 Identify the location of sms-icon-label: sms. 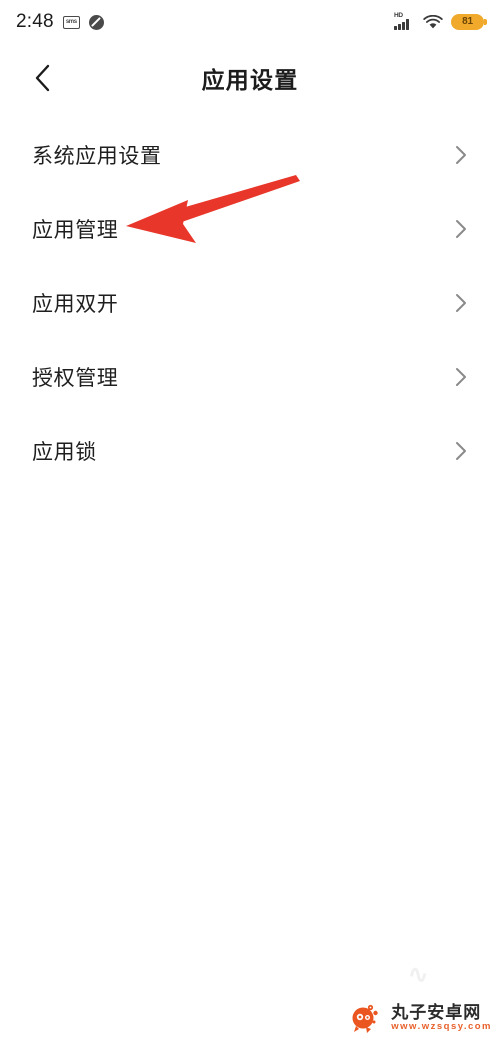
(71, 22).